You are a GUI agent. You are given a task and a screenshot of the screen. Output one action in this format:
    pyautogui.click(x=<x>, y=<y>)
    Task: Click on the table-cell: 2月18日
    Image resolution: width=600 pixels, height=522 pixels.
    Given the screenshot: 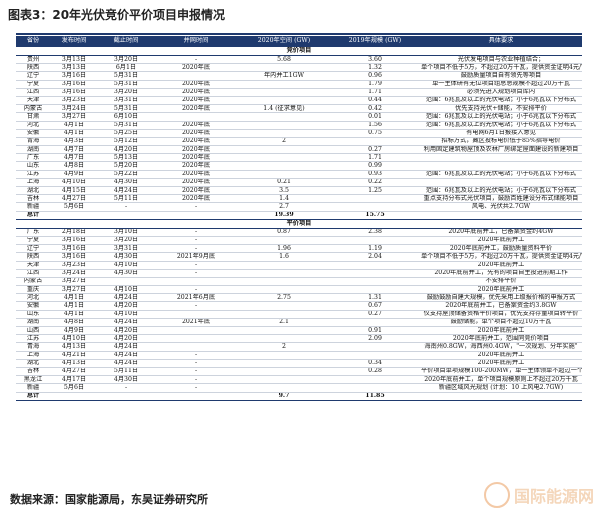 What is the action you would take?
    pyautogui.click(x=74, y=232)
    